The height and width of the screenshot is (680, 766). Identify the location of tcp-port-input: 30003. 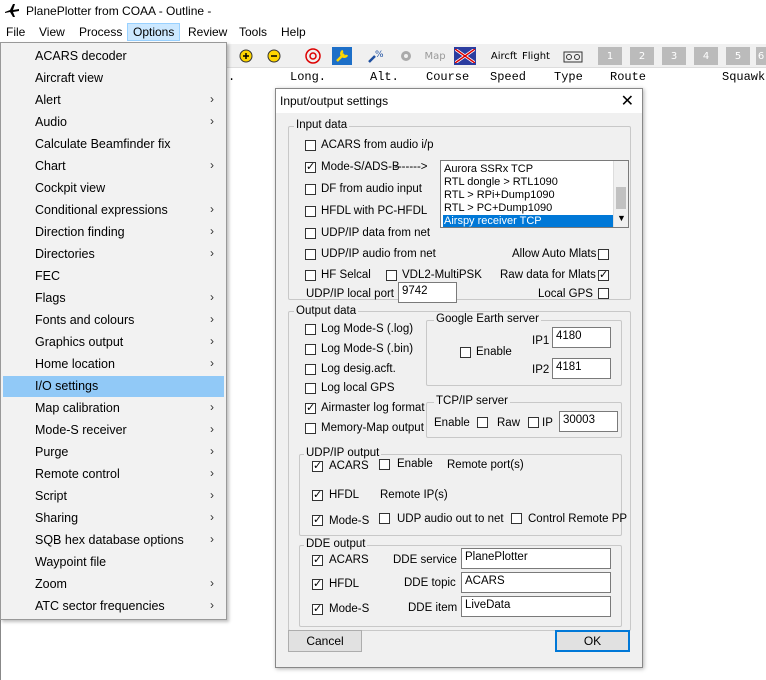
(588, 421).